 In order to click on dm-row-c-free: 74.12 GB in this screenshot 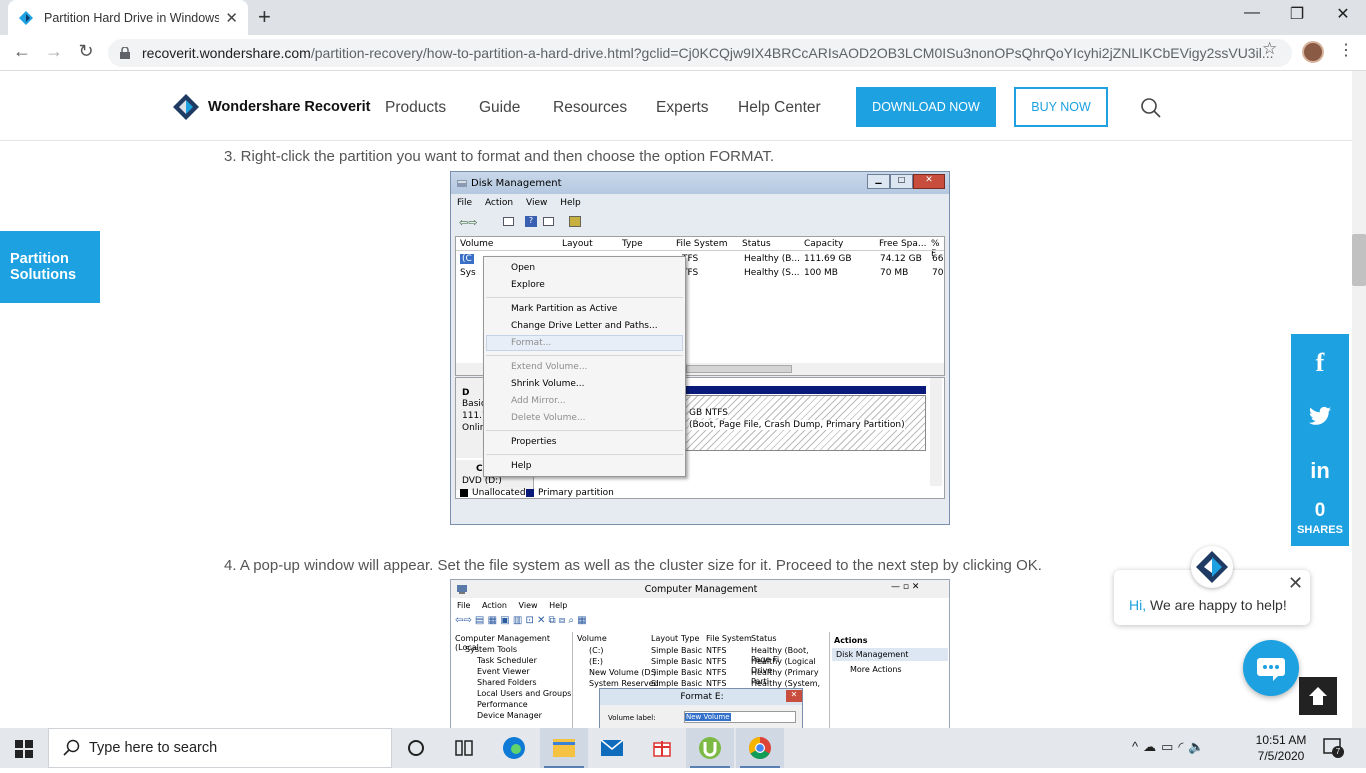, I will do `click(901, 259)`.